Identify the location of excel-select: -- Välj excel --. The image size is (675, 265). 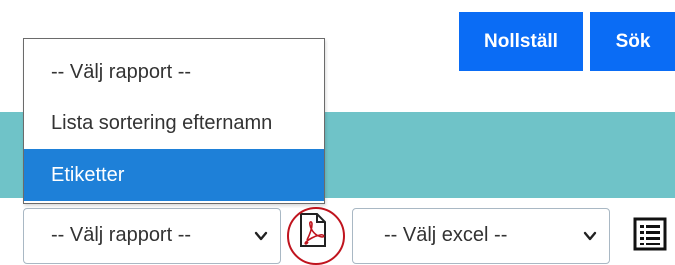
(481, 236).